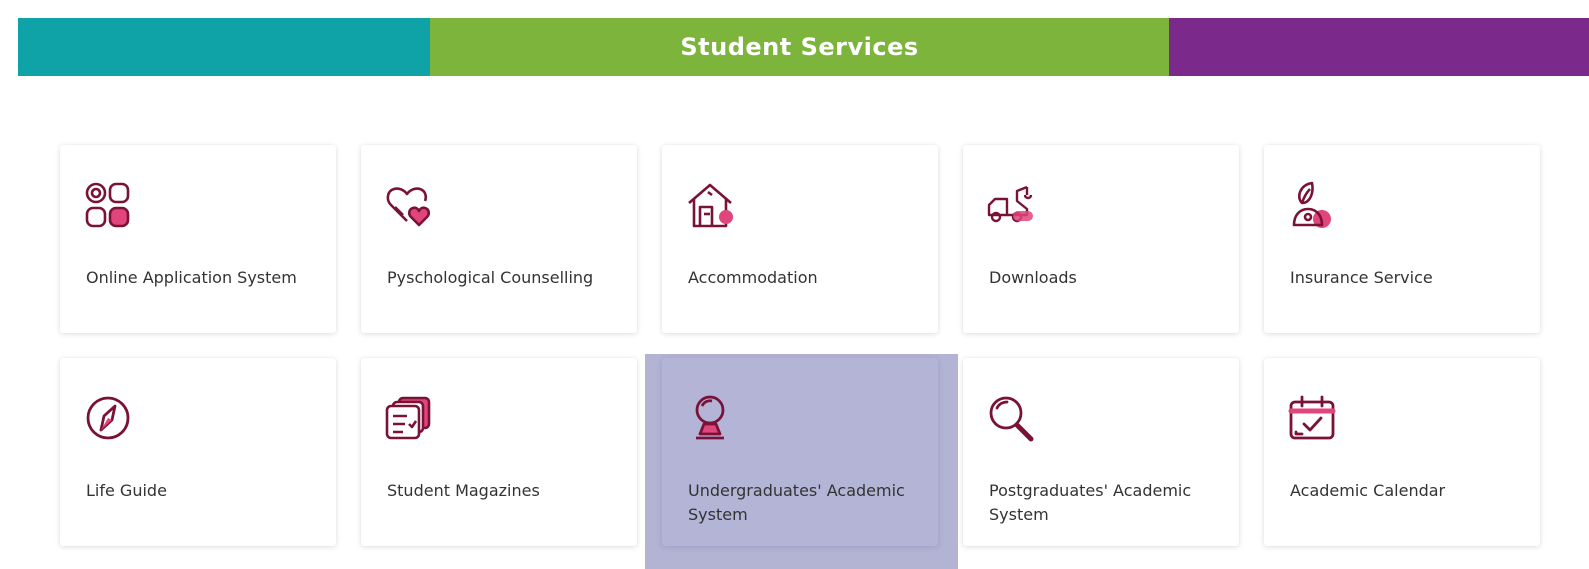 Image resolution: width=1589 pixels, height=569 pixels. I want to click on service-card-life-guide: Life Guide, so click(198, 452).